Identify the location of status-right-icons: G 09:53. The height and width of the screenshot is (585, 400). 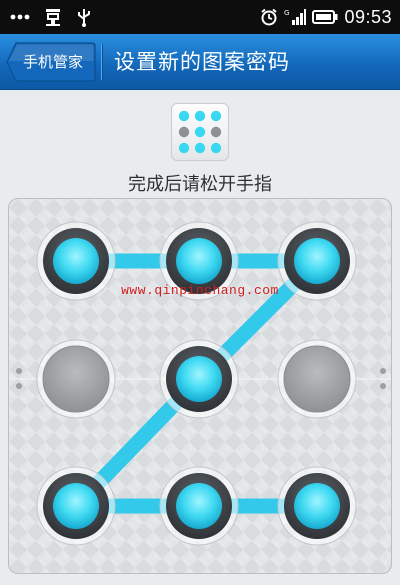
(326, 17).